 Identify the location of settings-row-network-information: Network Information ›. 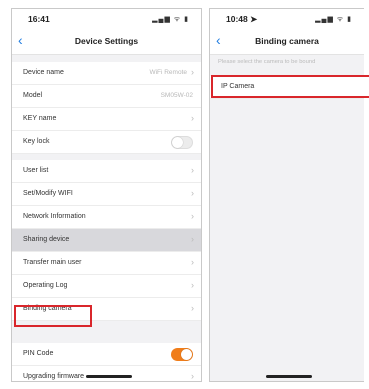
(106, 217).